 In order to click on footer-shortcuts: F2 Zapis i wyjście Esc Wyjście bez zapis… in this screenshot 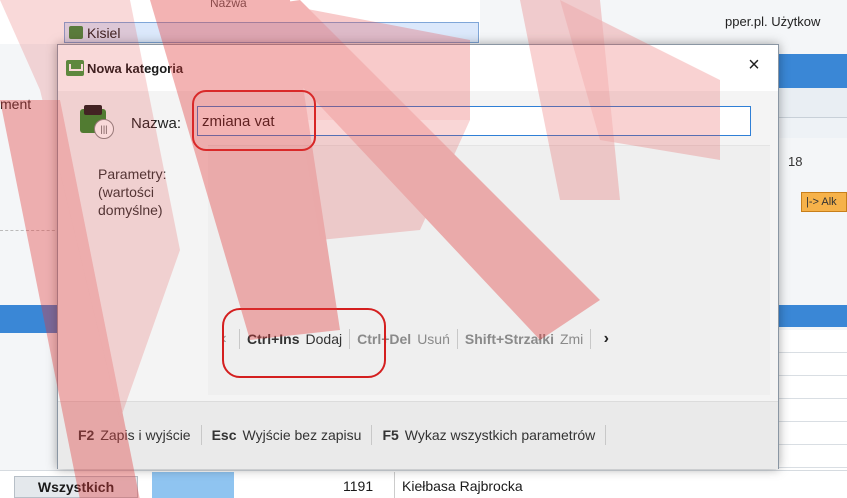, I will do `click(347, 435)`.